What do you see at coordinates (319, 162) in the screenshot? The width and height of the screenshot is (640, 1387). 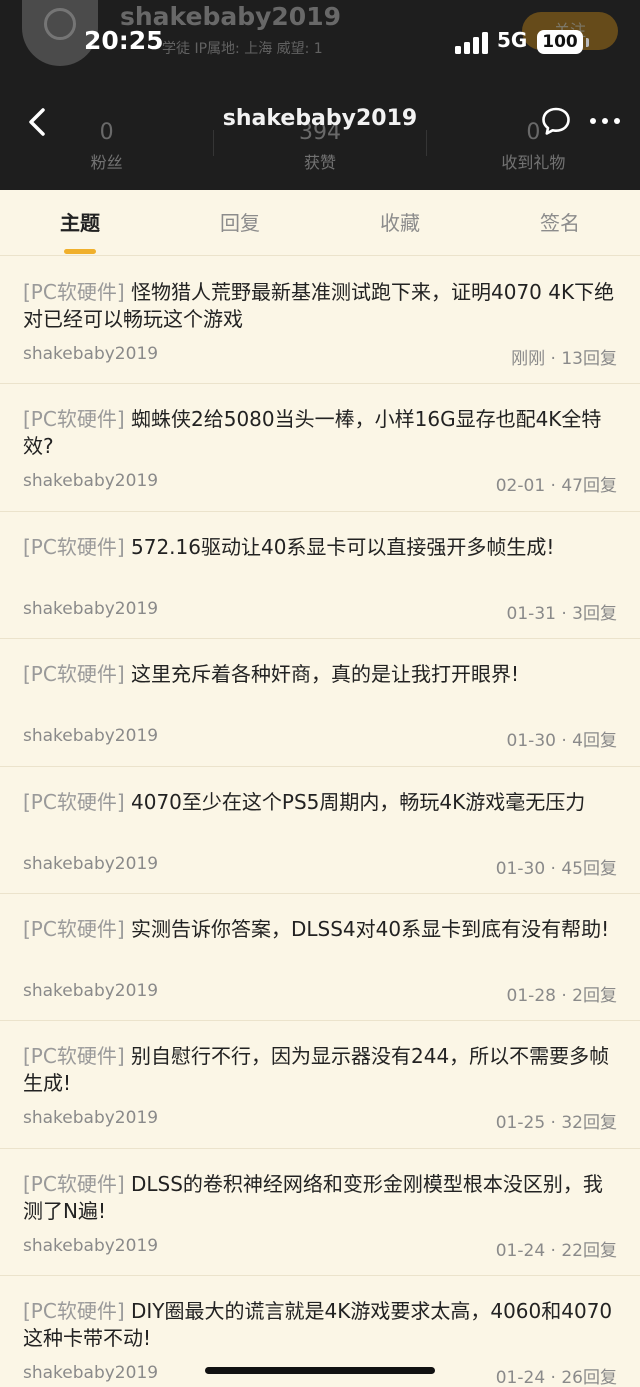 I see `stat-label: 获赞` at bounding box center [319, 162].